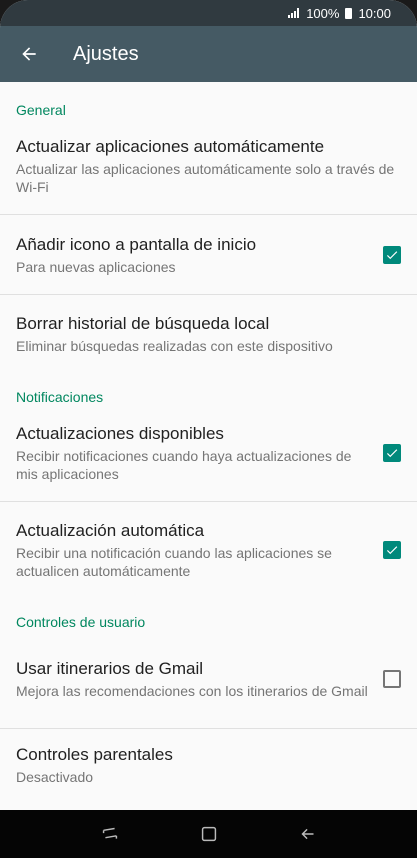 This screenshot has height=858, width=417. Describe the element at coordinates (208, 13) in the screenshot. I see `status-bar: 100% 10:00` at that location.